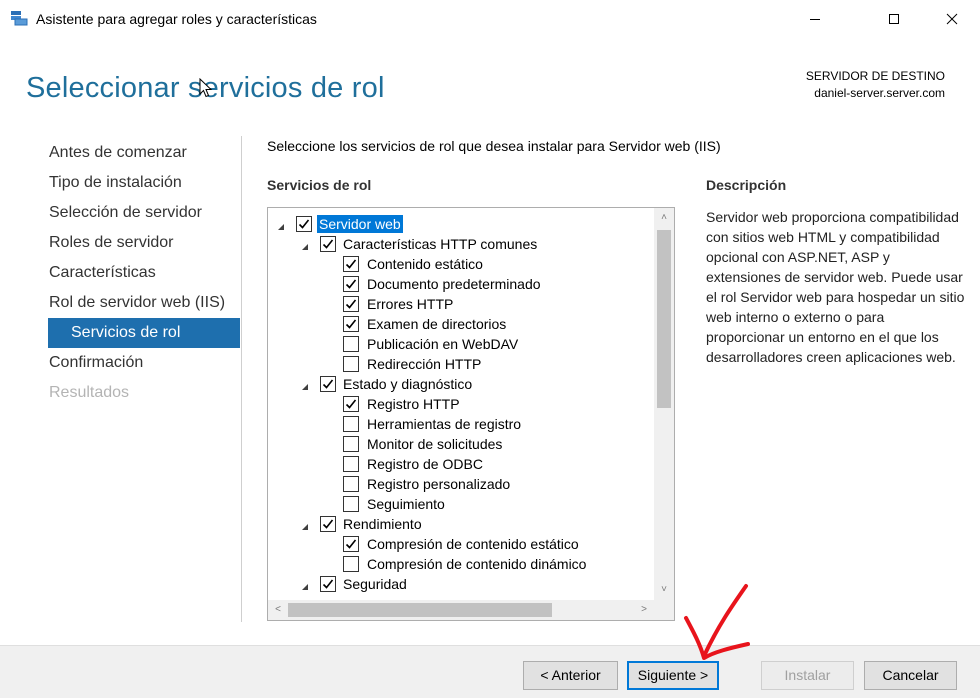 This screenshot has height=698, width=980. I want to click on nav-step-confirmacion: Confirmación, so click(144, 363).